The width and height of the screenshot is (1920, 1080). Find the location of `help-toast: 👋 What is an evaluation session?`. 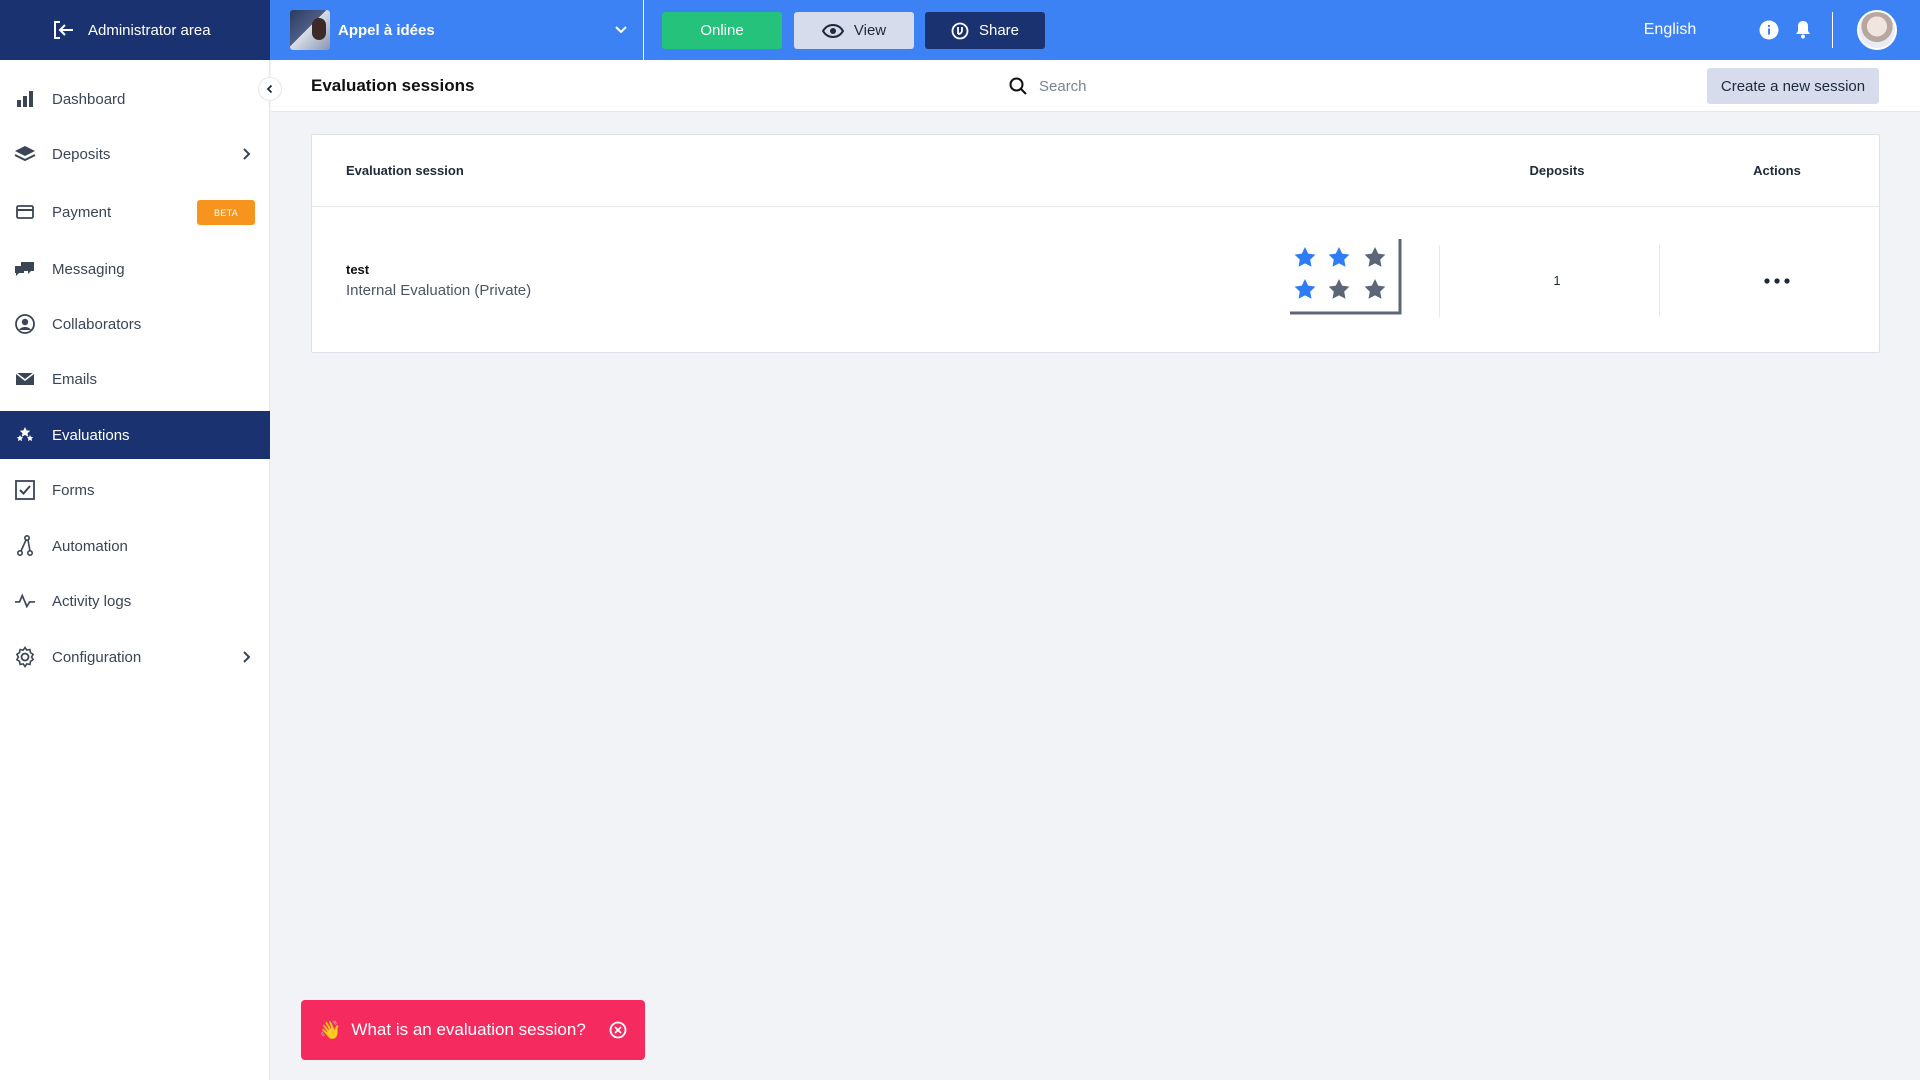

help-toast: 👋 What is an evaluation session? is located at coordinates (473, 1030).